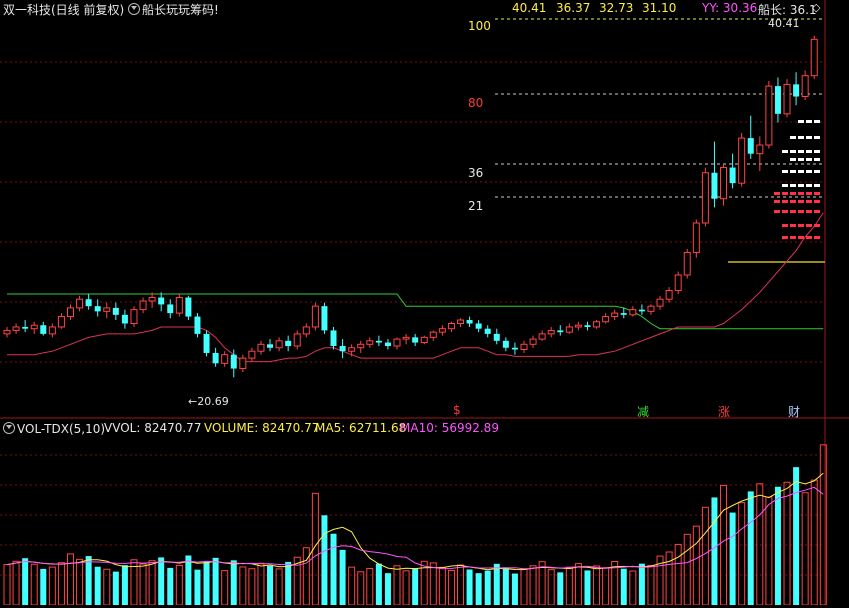 This screenshot has width=849, height=608. What do you see at coordinates (449, 428) in the screenshot?
I see `ma10-readout: MA10: 56992.89` at bounding box center [449, 428].